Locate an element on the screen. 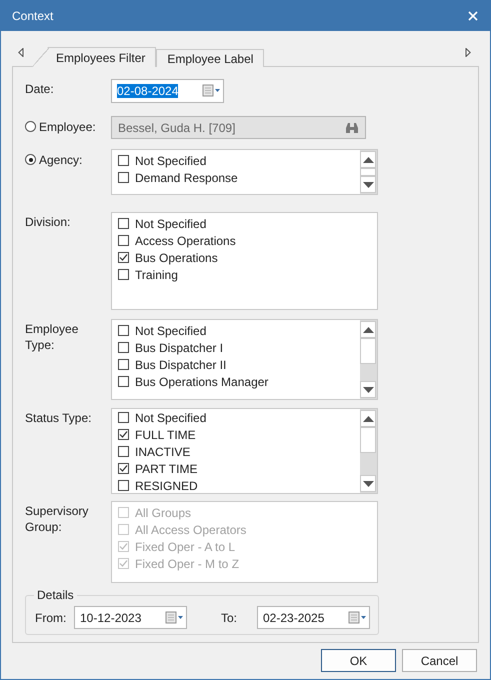  checkbox-label: Demand Response is located at coordinates (186, 177).